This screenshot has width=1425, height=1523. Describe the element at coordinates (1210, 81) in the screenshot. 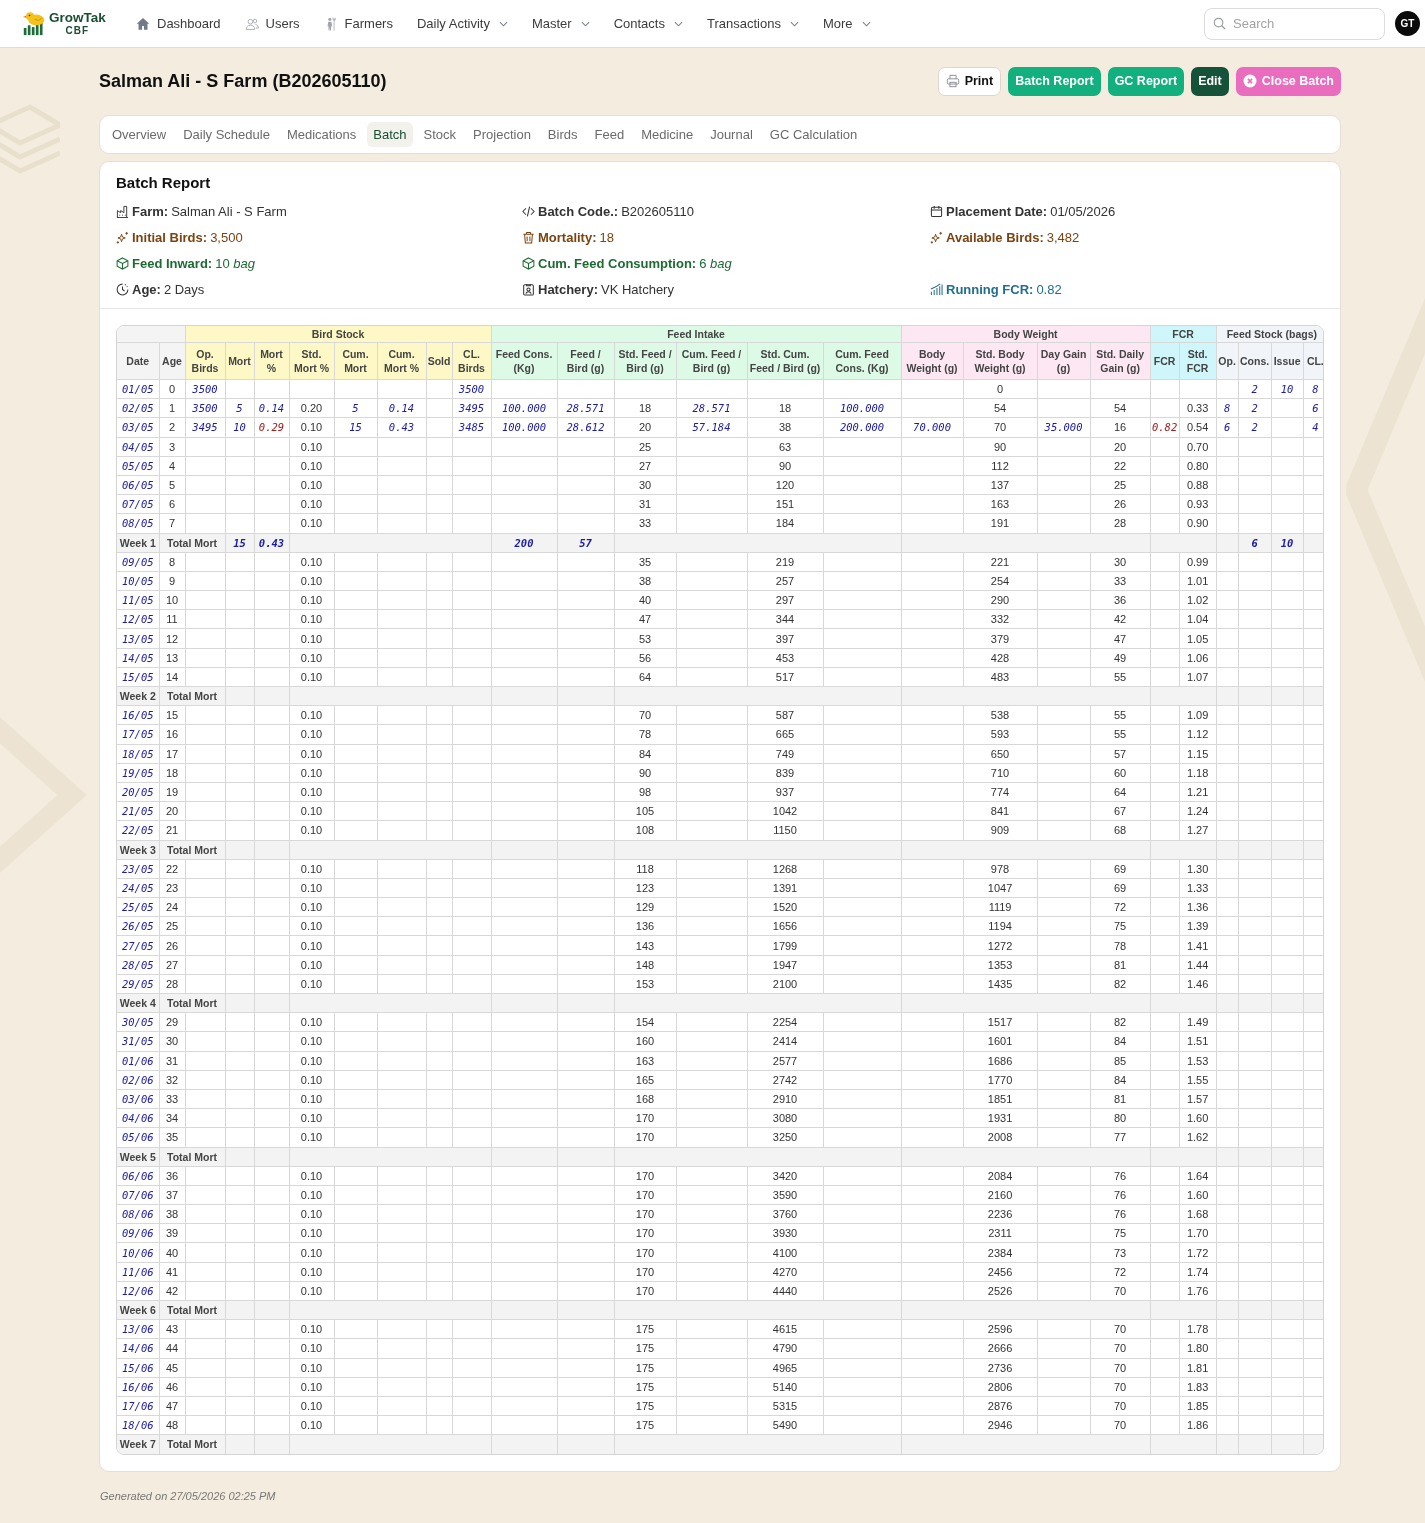

I see `edit-button: Edit` at that location.